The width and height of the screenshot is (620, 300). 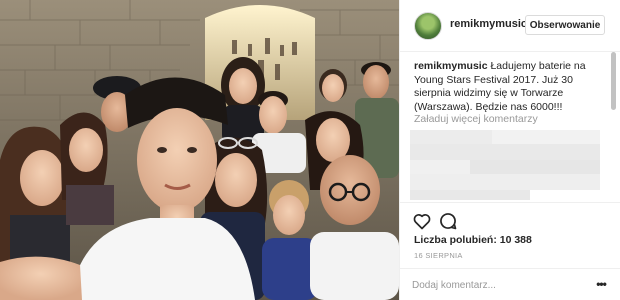 I want to click on blurred-comments, so click(x=505, y=165).